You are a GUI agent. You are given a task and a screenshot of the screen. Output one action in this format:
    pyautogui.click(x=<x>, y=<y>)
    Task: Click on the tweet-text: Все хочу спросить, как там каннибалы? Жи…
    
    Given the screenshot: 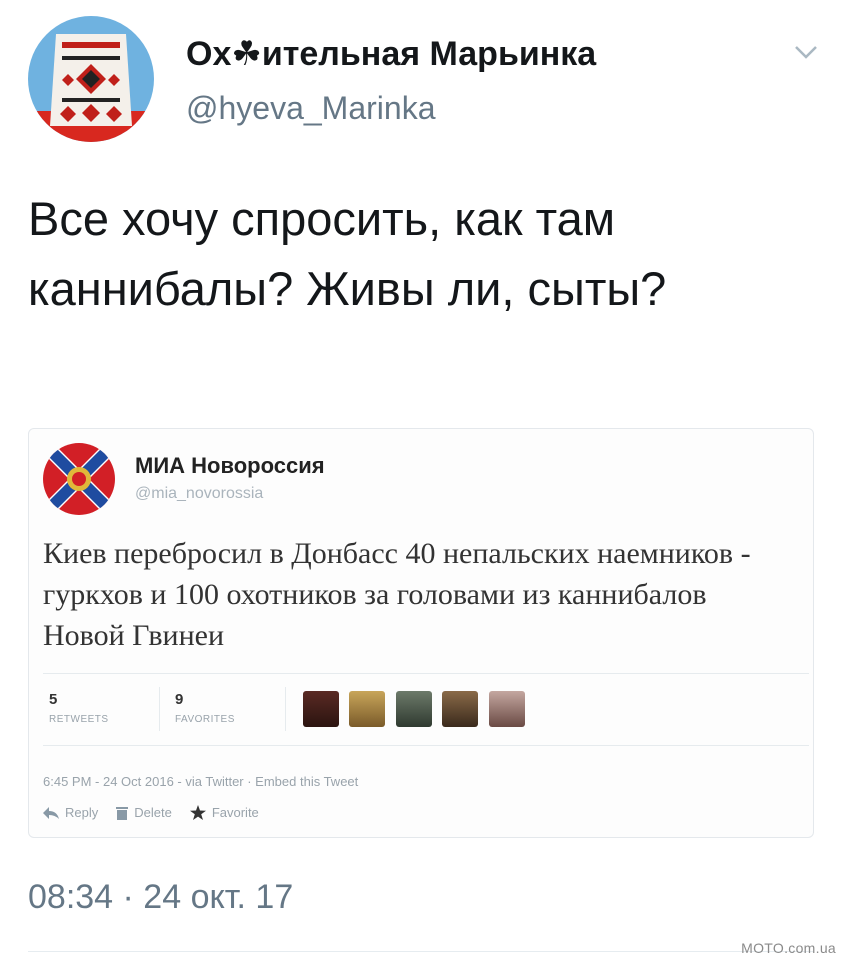 What is the action you would take?
    pyautogui.click(x=347, y=253)
    